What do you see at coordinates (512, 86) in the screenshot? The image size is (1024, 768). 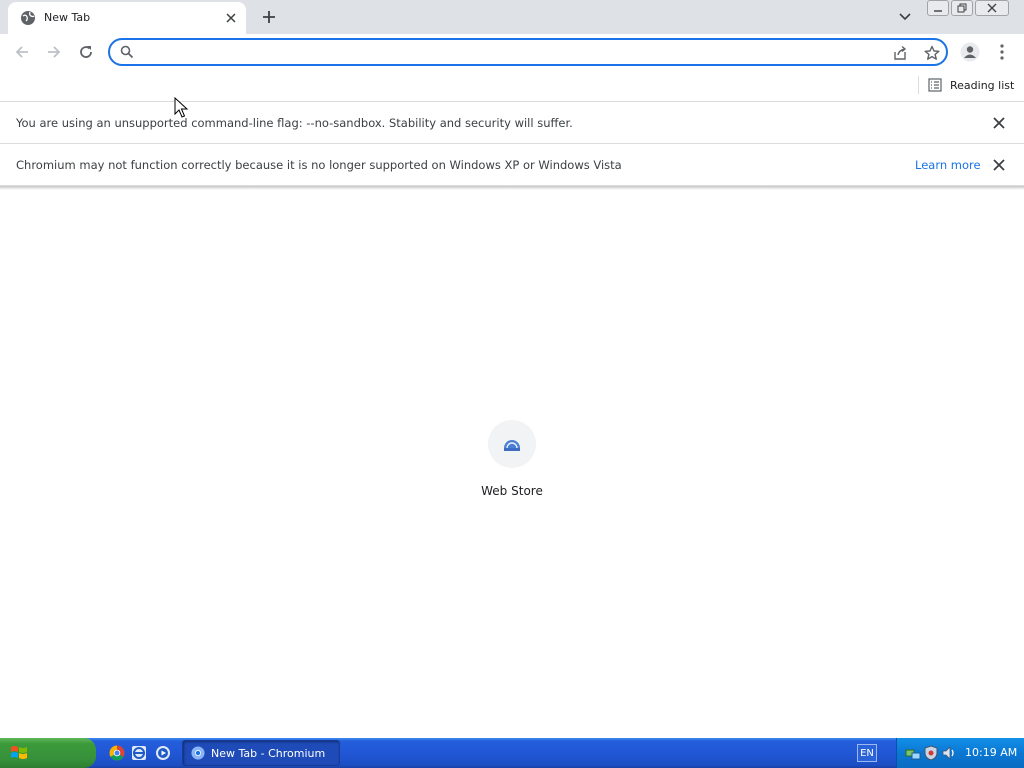 I see `bookmark-bar: Reading list` at bounding box center [512, 86].